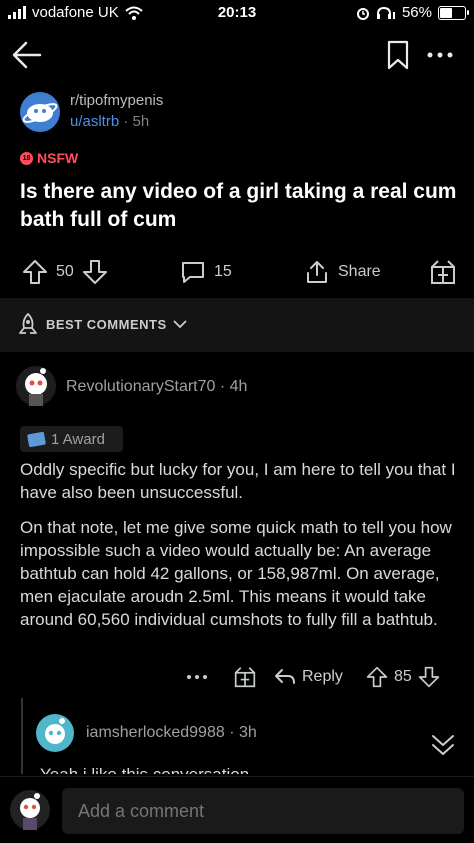  I want to click on rocket-icon, so click(28, 323).